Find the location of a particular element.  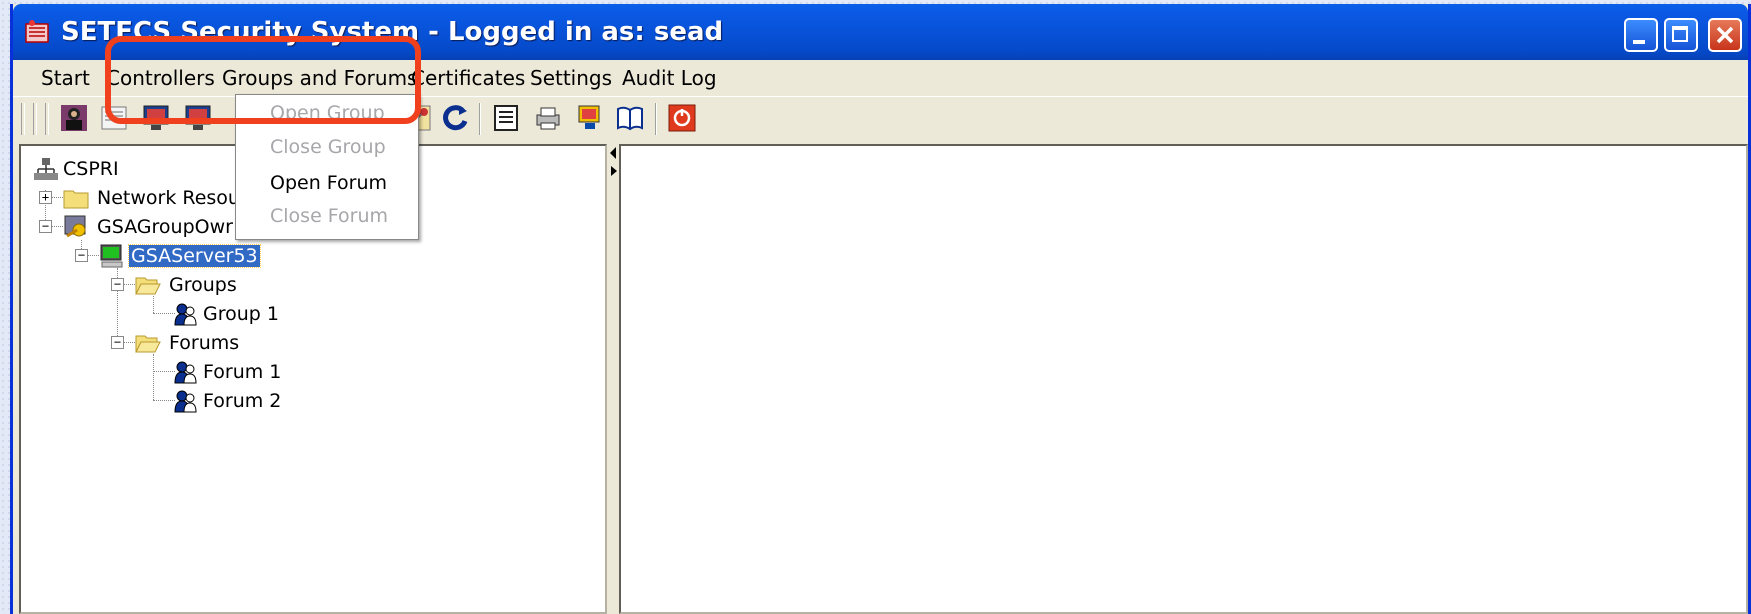

tree-label-server: GSAServer53 is located at coordinates (194, 256).